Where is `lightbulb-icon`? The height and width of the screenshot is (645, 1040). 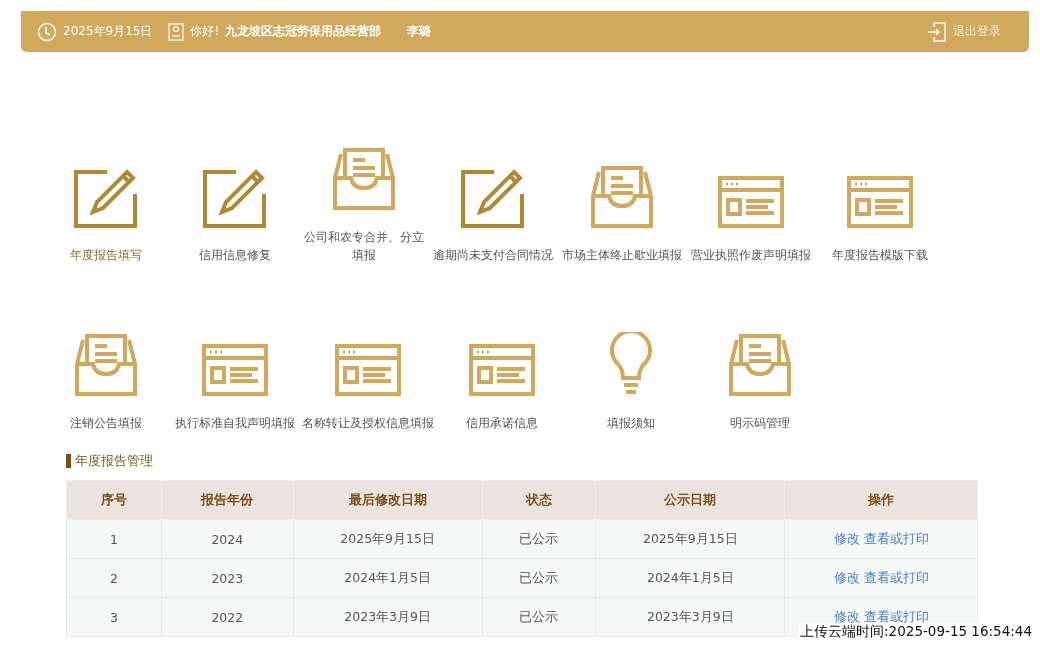 lightbulb-icon is located at coordinates (630, 364).